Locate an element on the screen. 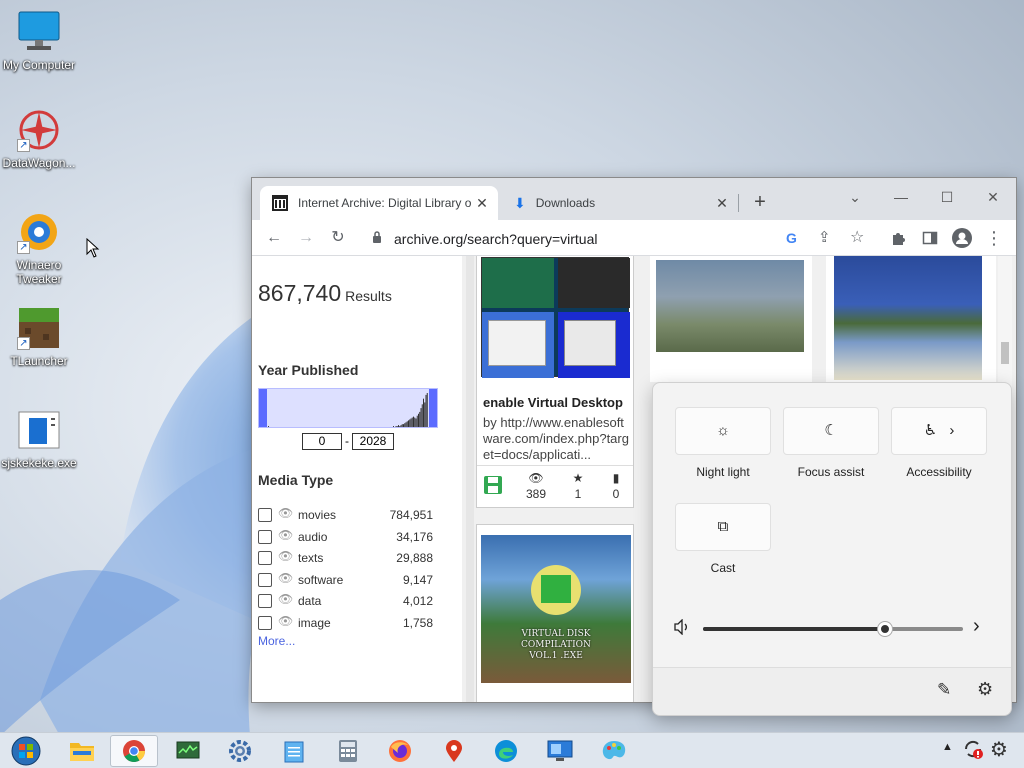 Image resolution: width=1024 pixels, height=768 pixels. quick-settings-footer: ✎ ⚙ is located at coordinates (832, 691).